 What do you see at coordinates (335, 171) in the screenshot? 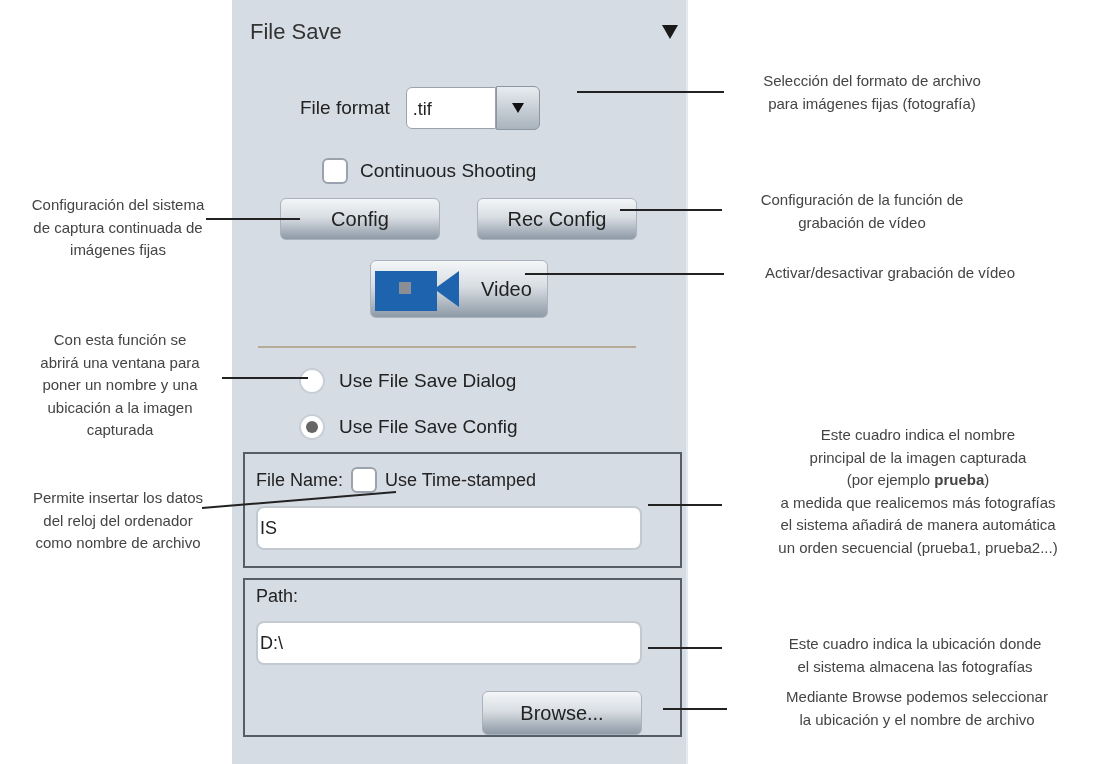
I see `continuous-shooting-checkbox` at bounding box center [335, 171].